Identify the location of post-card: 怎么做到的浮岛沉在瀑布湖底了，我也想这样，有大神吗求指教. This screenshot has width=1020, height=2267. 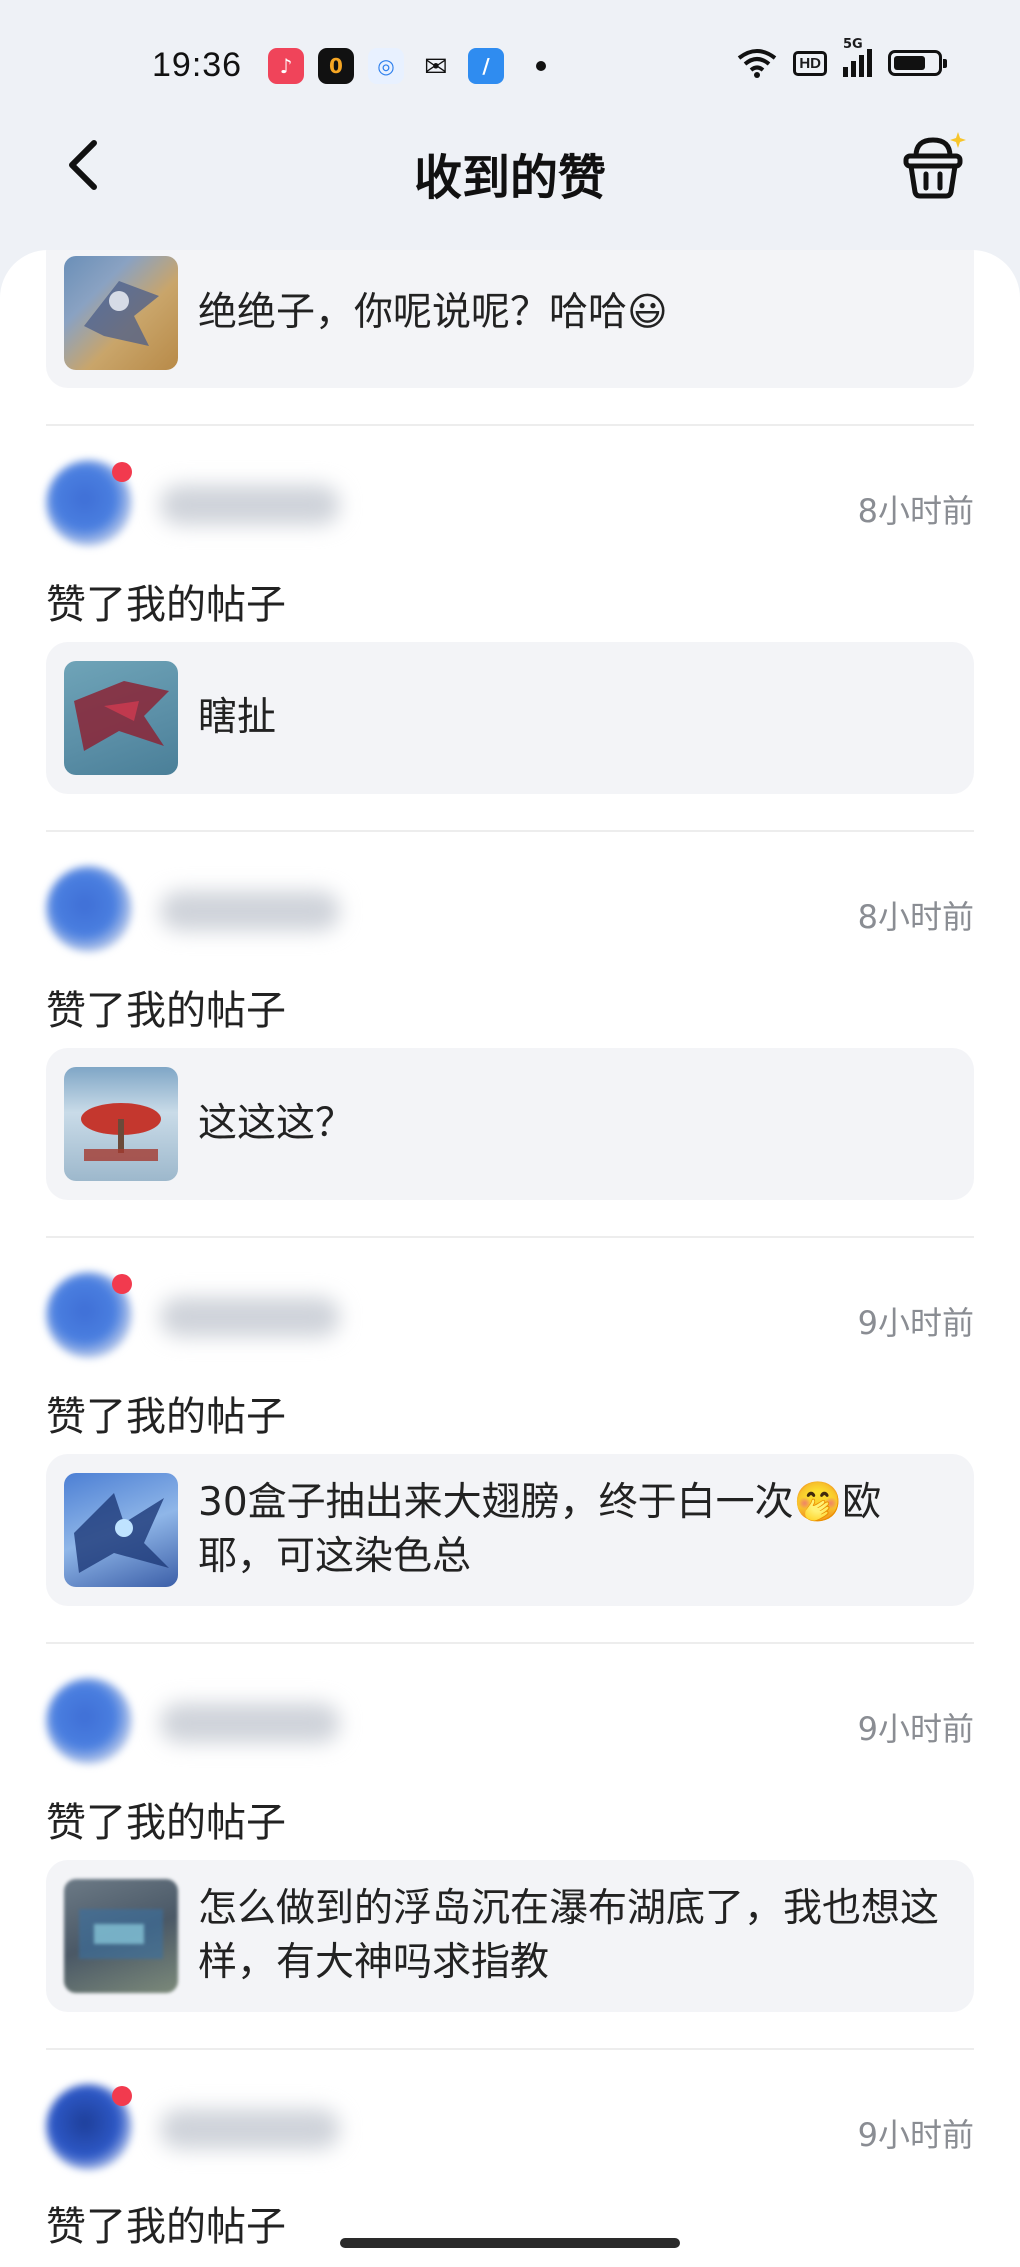
(510, 1936).